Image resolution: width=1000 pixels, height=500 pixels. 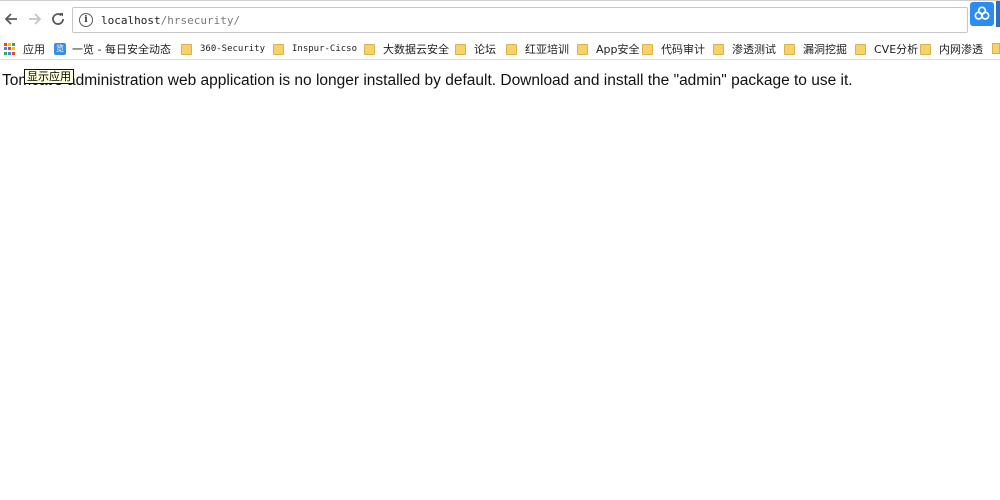 I want to click on url-host: localhost, so click(x=131, y=20).